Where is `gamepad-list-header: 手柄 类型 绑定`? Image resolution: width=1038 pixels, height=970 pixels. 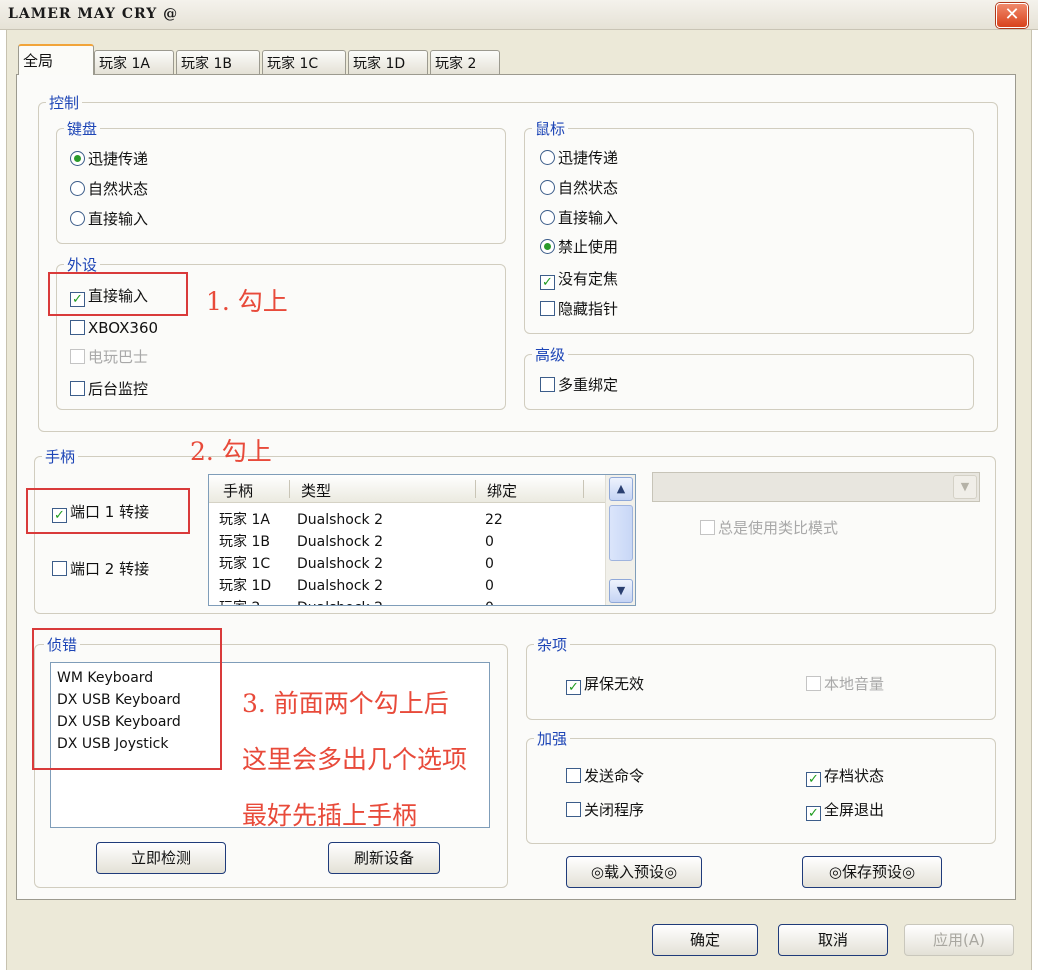 gamepad-list-header: 手柄 类型 绑定 is located at coordinates (407, 489).